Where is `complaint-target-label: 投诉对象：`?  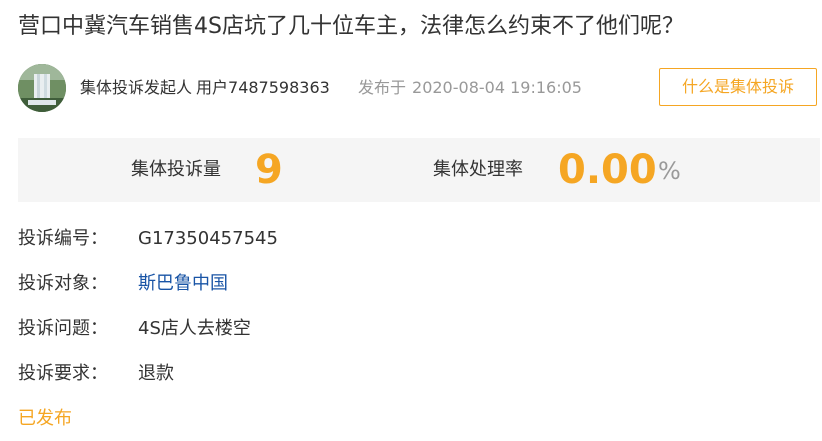 complaint-target-label: 投诉对象： is located at coordinates (63, 283).